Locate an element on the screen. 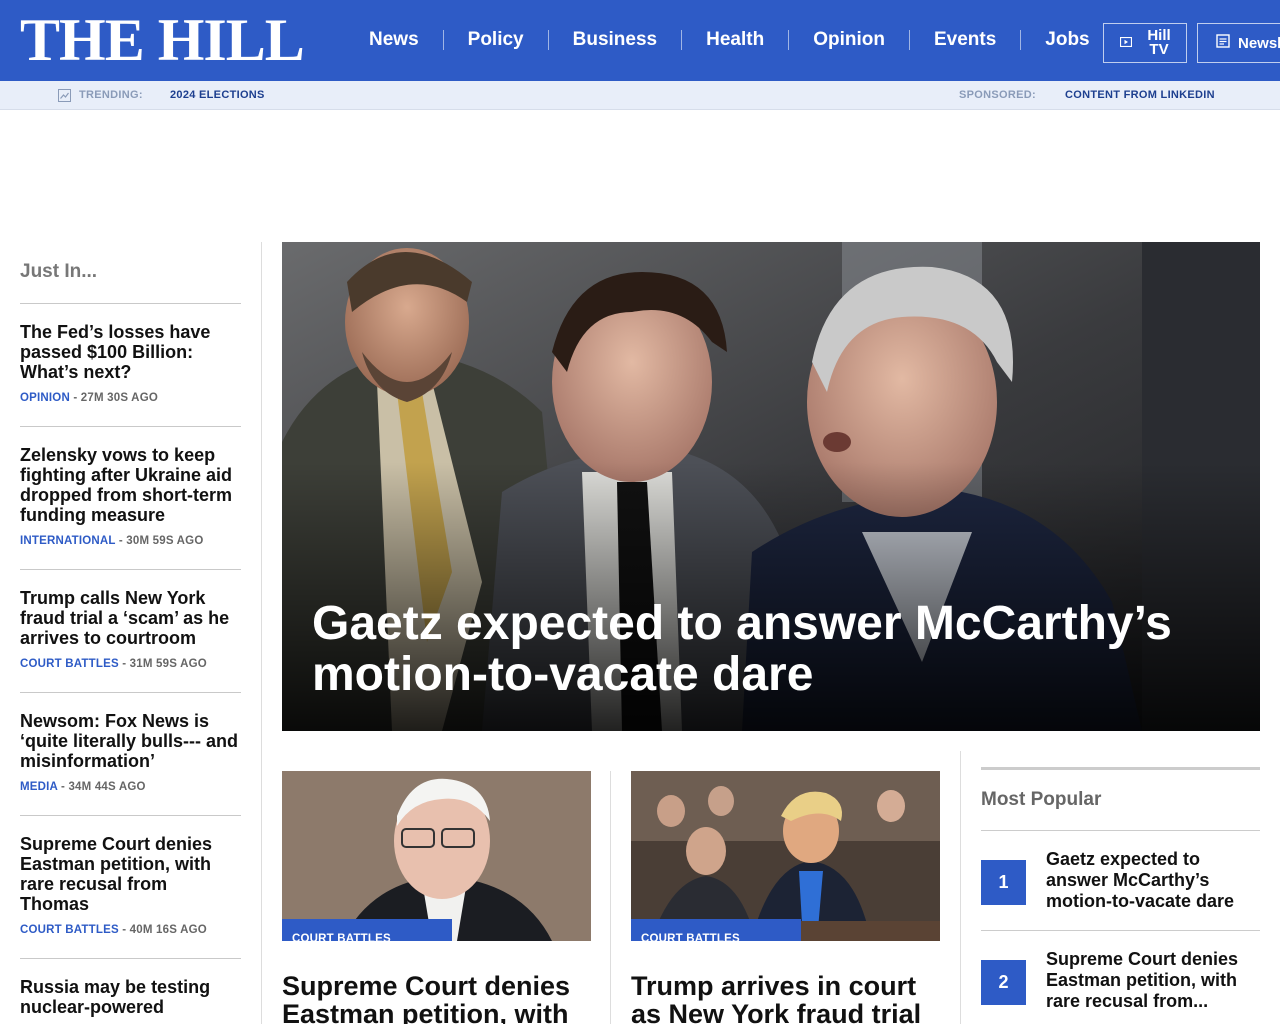  just-in-time: - 31M 59S AGO is located at coordinates (162, 664).